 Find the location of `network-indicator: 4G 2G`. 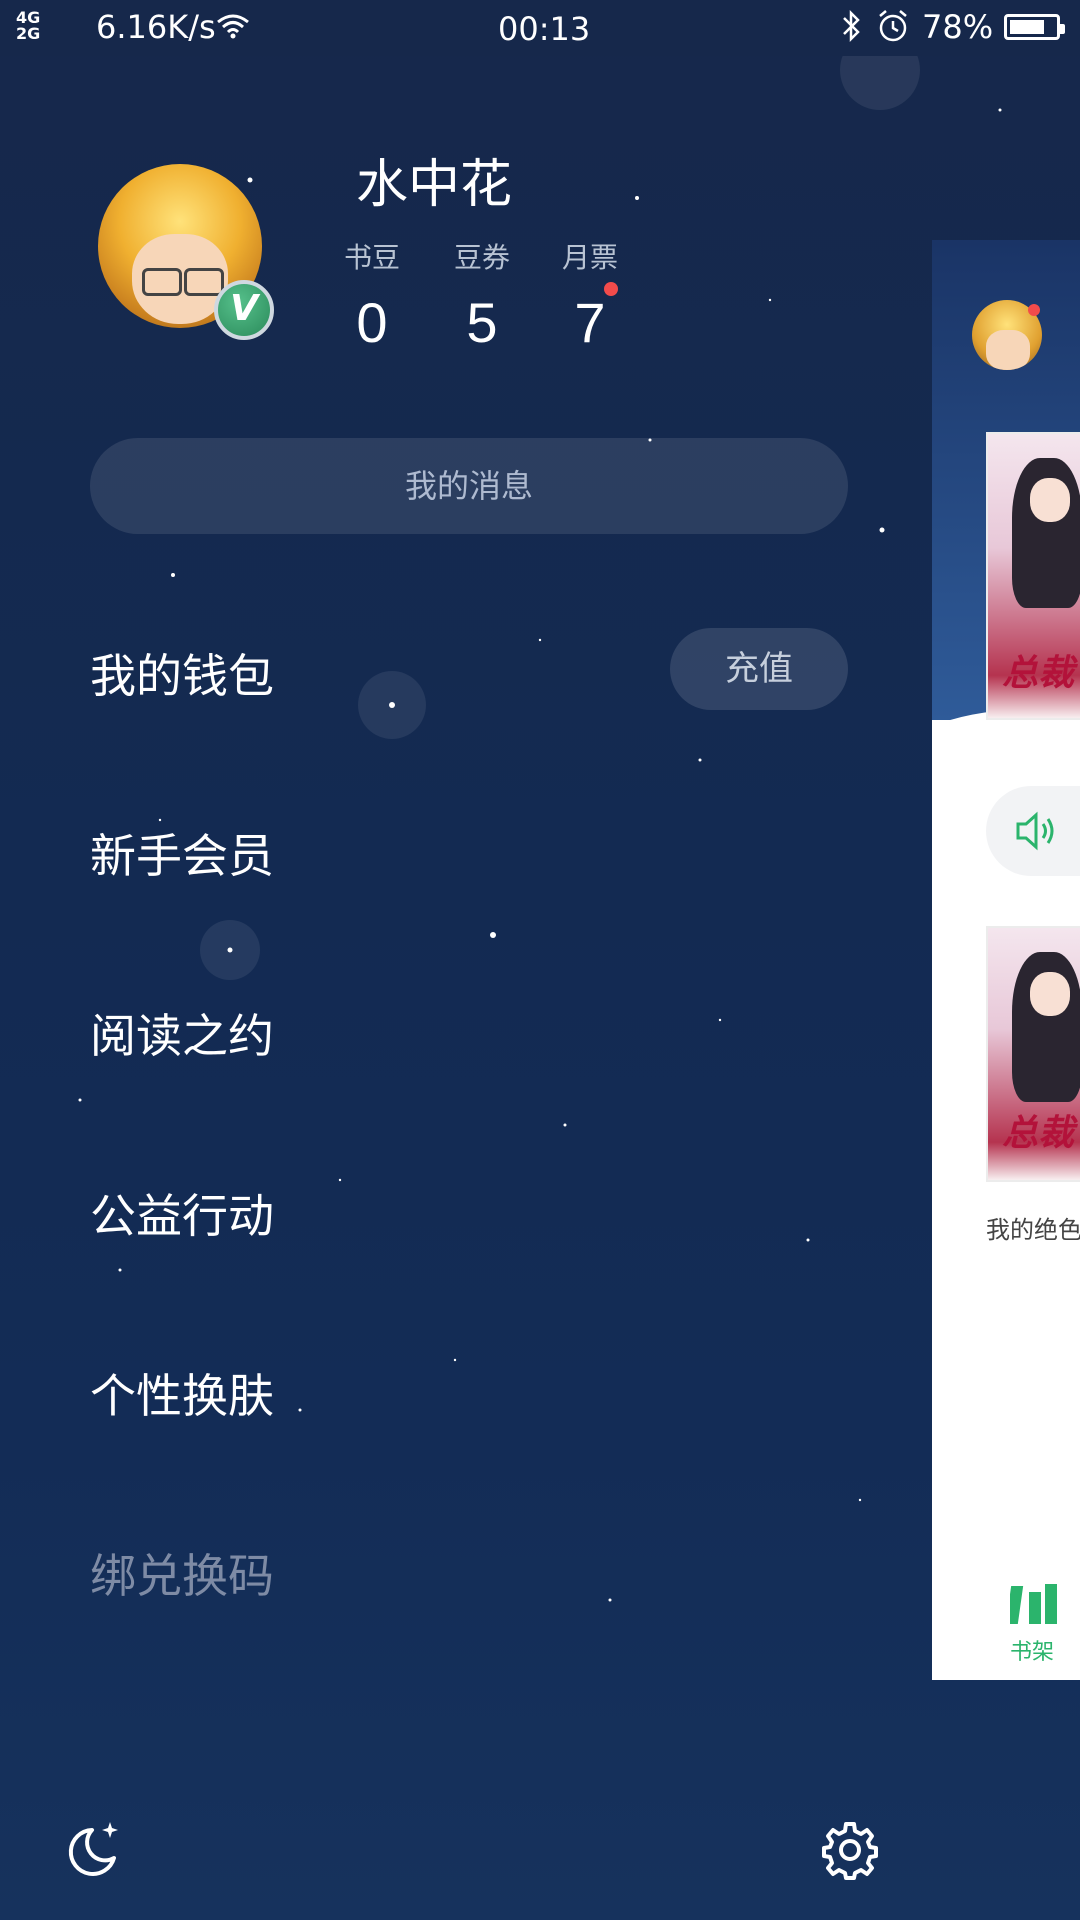

network-indicator: 4G 2G is located at coordinates (28, 25).